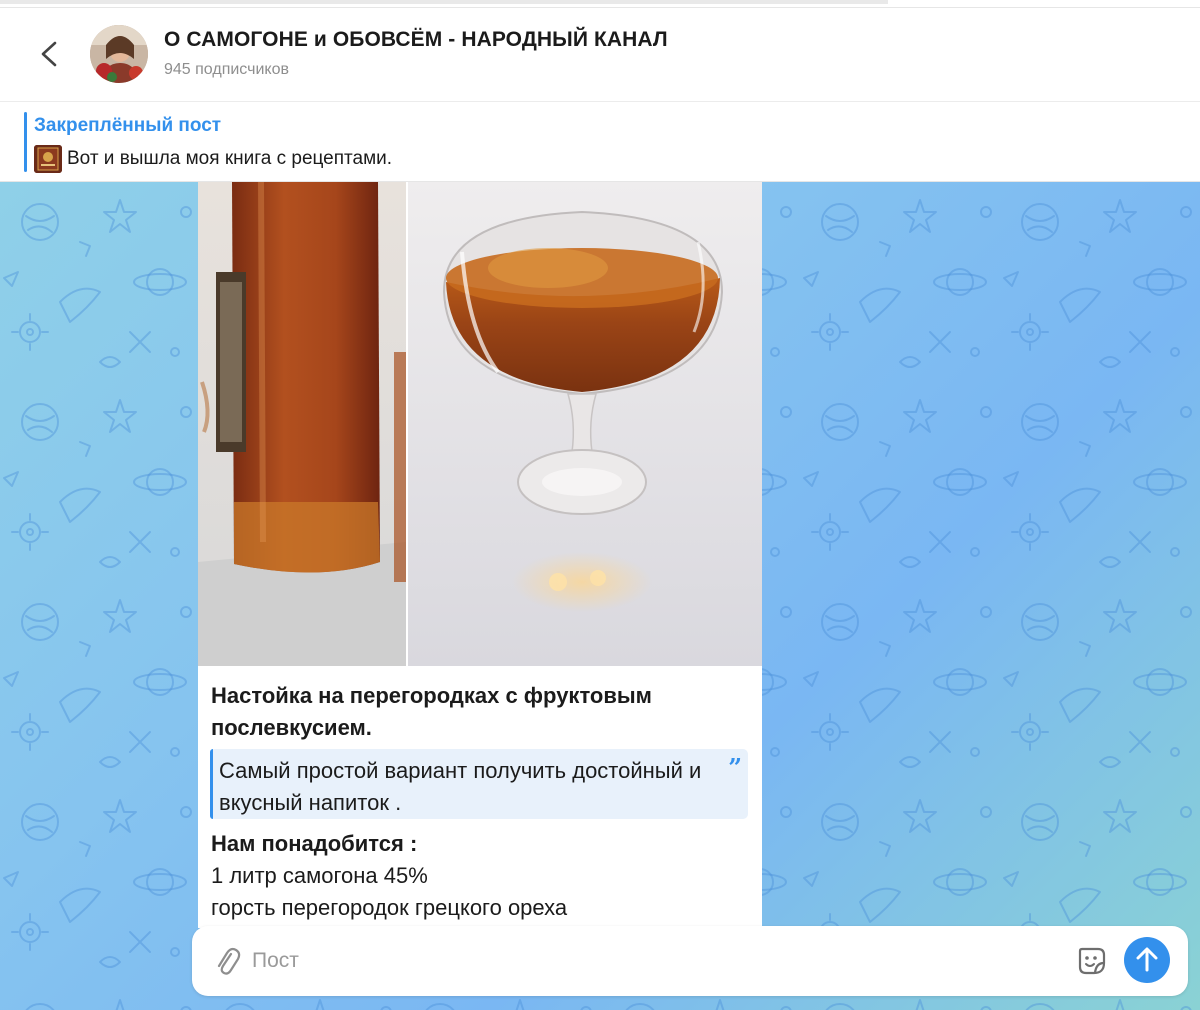 Image resolution: width=1200 pixels, height=1010 pixels. Describe the element at coordinates (444, 2) in the screenshot. I see `top-strip-segment` at that location.